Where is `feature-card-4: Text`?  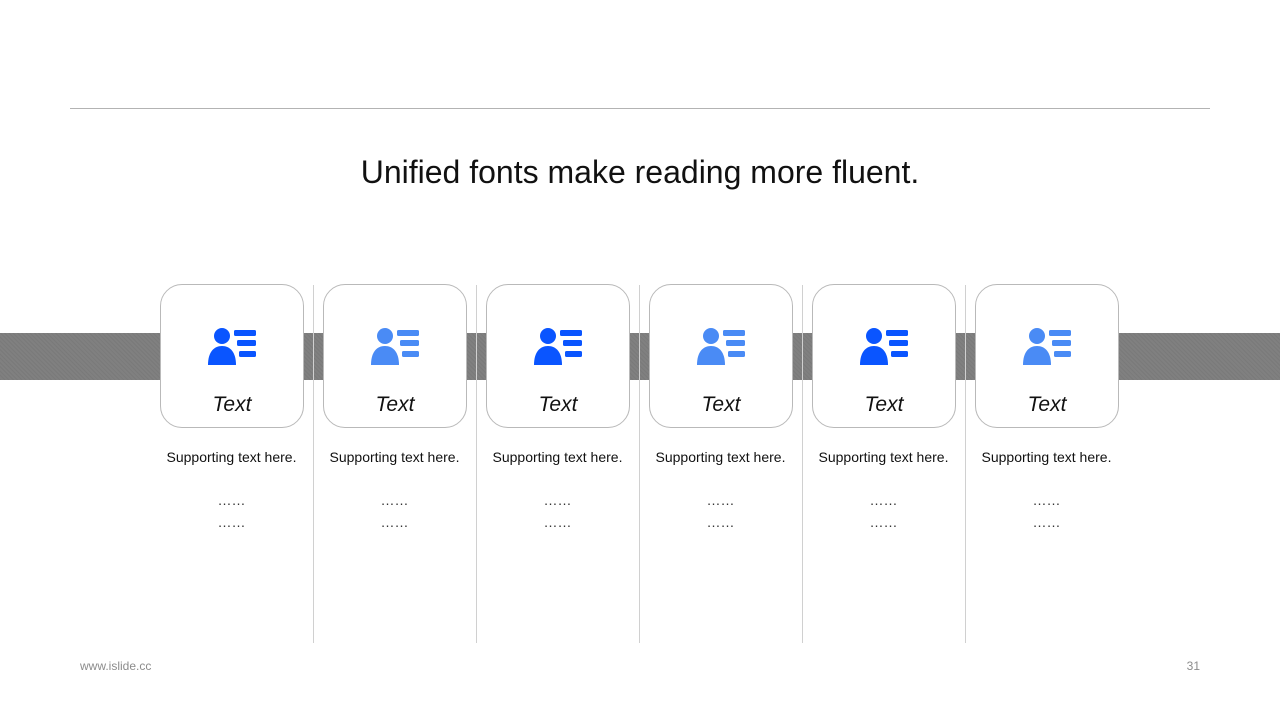 feature-card-4: Text is located at coordinates (721, 356).